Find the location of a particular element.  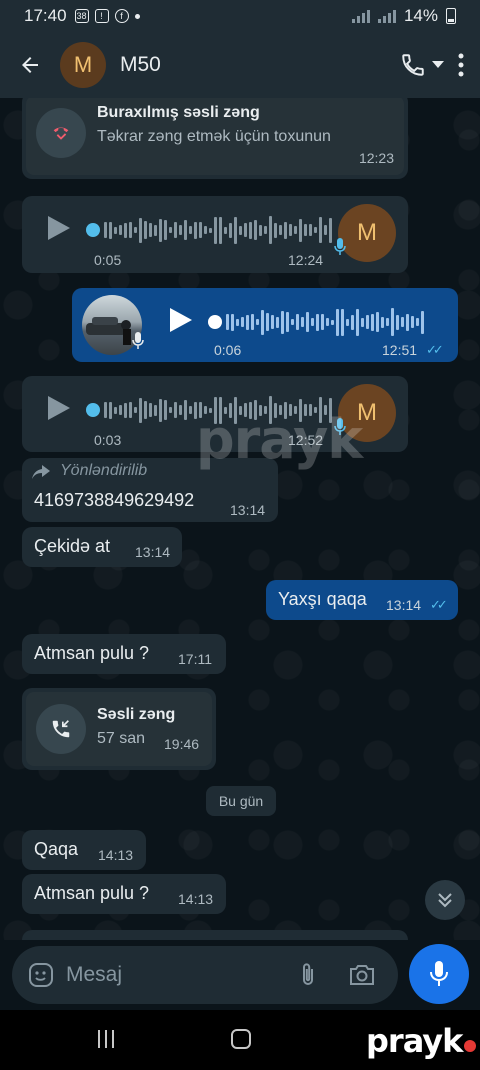

missed-call-subtitle: Təkrar zəng etmək üçün toxunun is located at coordinates (214, 136).